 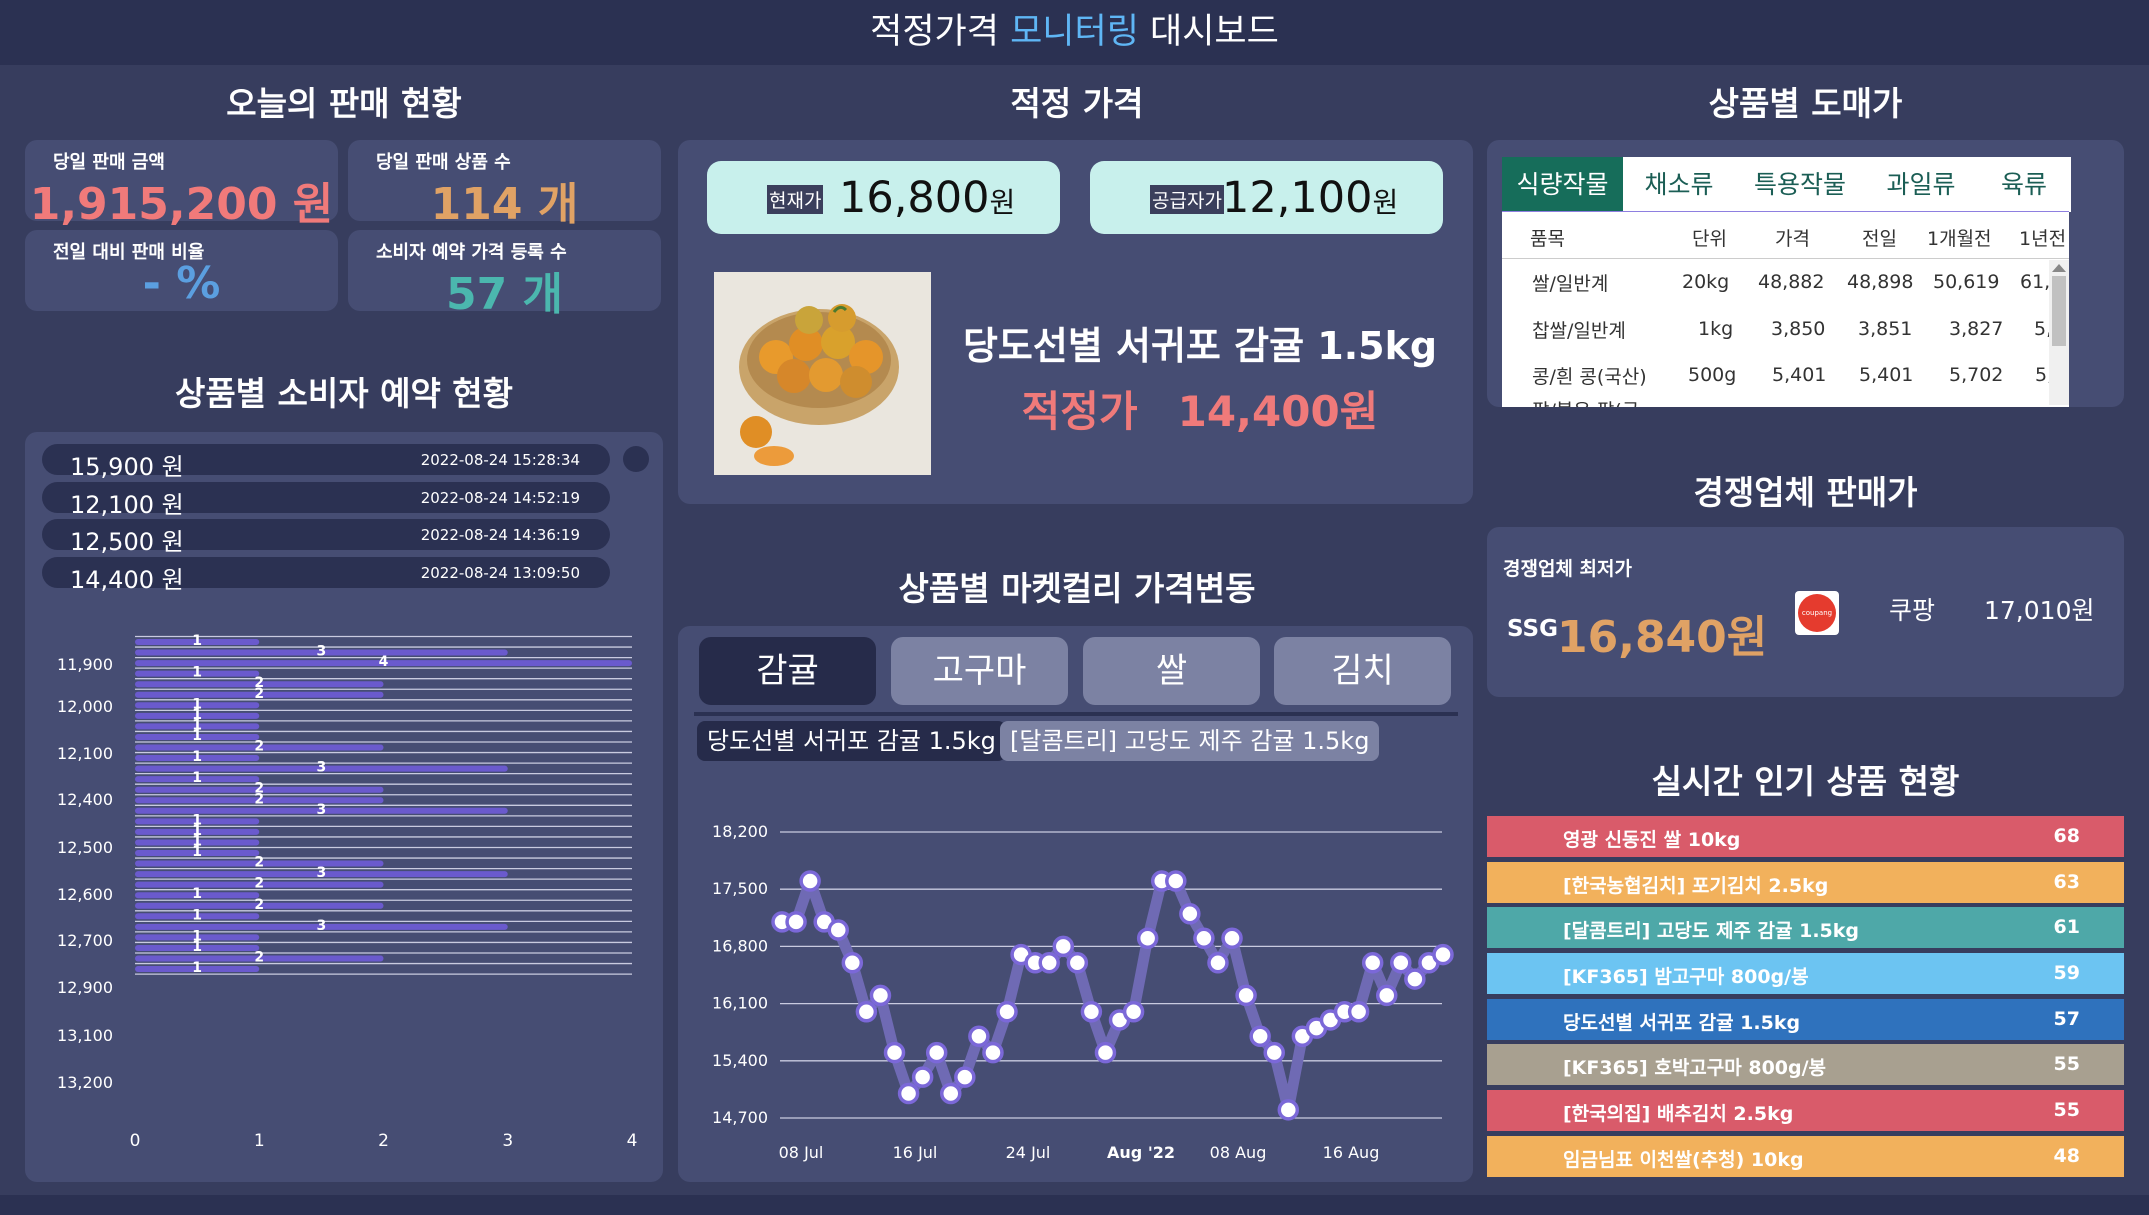 I want to click on tab-food-crops: 식량작물, so click(x=1562, y=184).